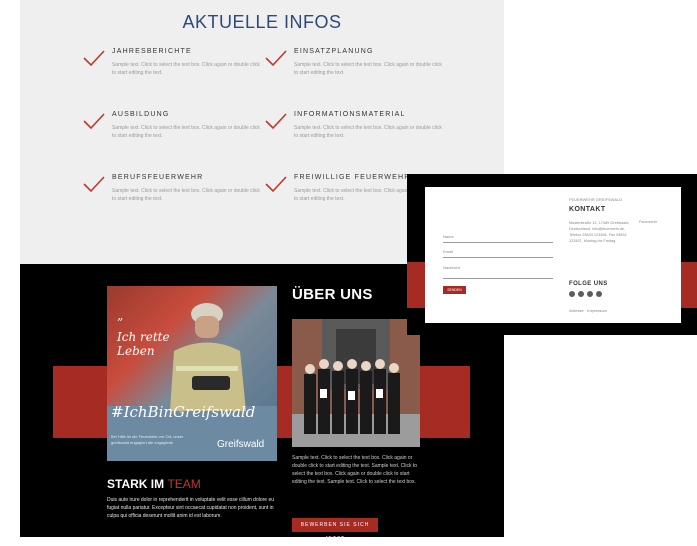 This screenshot has height=546, width=697. What do you see at coordinates (152, 51) in the screenshot?
I see `info-title: JAHRESBERICHTE` at bounding box center [152, 51].